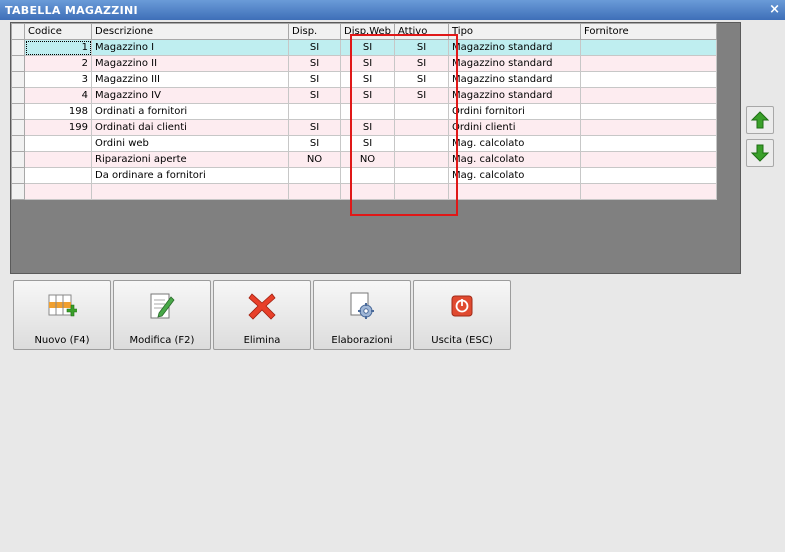  I want to click on table-row: 1 Magazzino I SI SI SI Magazzino standard, so click(364, 47).